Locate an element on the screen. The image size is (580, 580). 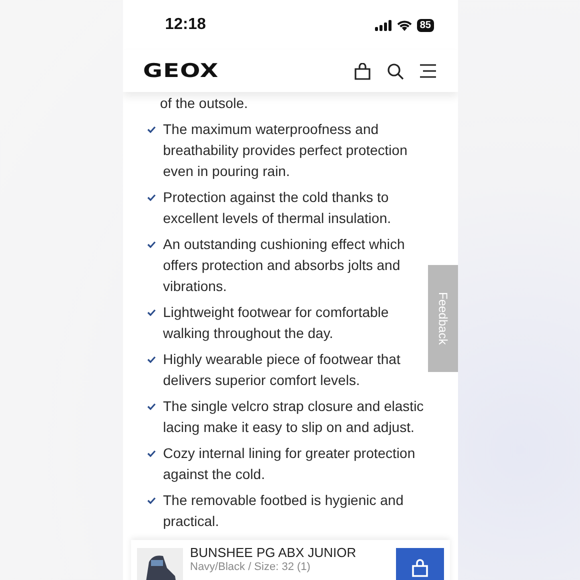
feature-text: The single velcro strap closure and elastic lacing make it easy to slip on and adjust. is located at coordinates (294, 417).